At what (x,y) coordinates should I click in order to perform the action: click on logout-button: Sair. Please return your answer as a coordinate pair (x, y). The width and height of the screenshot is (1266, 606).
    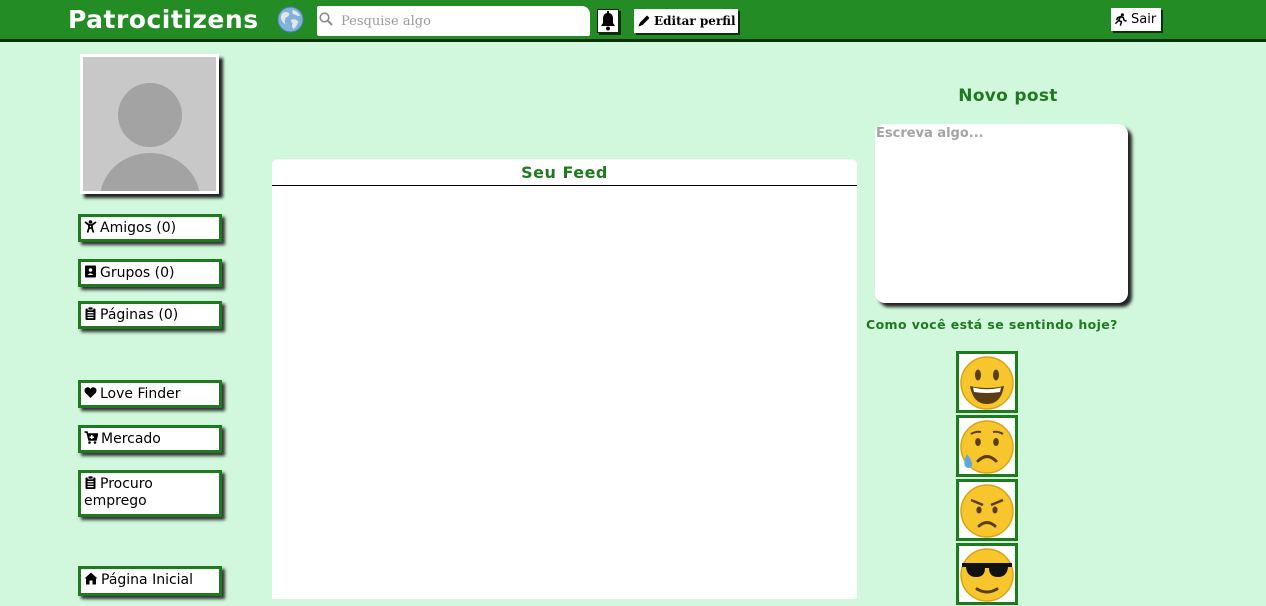
    Looking at the image, I should click on (1136, 19).